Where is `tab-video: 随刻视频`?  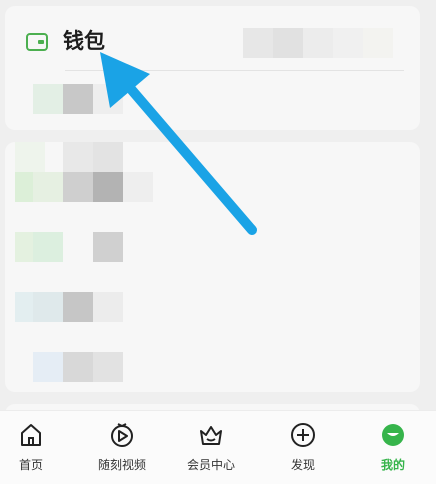
tab-video: 随刻视频 is located at coordinates (122, 448).